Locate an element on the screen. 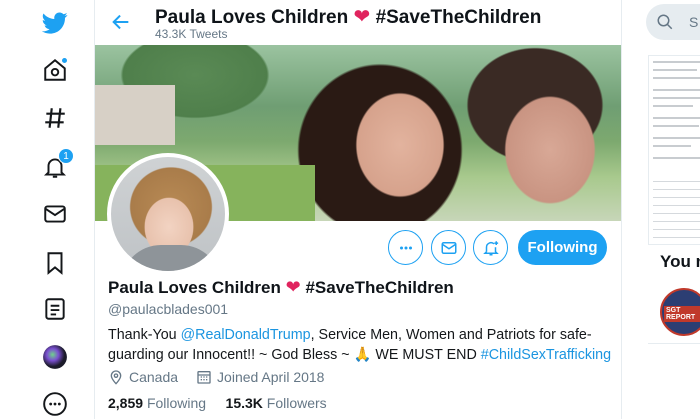 Image resolution: width=700 pixels, height=419 pixels. suggested-account-avatar: SGT REPORT is located at coordinates (680, 312).